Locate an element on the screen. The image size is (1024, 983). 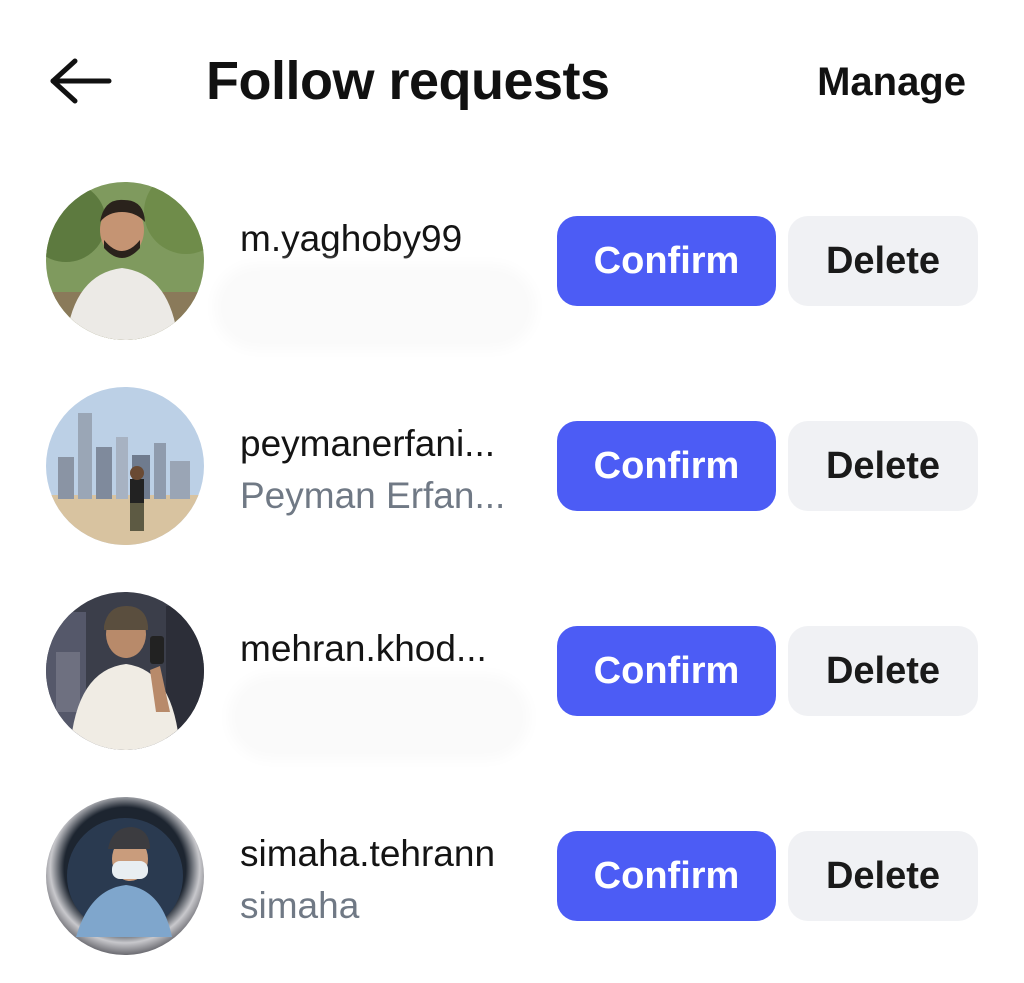
username: simaha.tehrann is located at coordinates (367, 854).